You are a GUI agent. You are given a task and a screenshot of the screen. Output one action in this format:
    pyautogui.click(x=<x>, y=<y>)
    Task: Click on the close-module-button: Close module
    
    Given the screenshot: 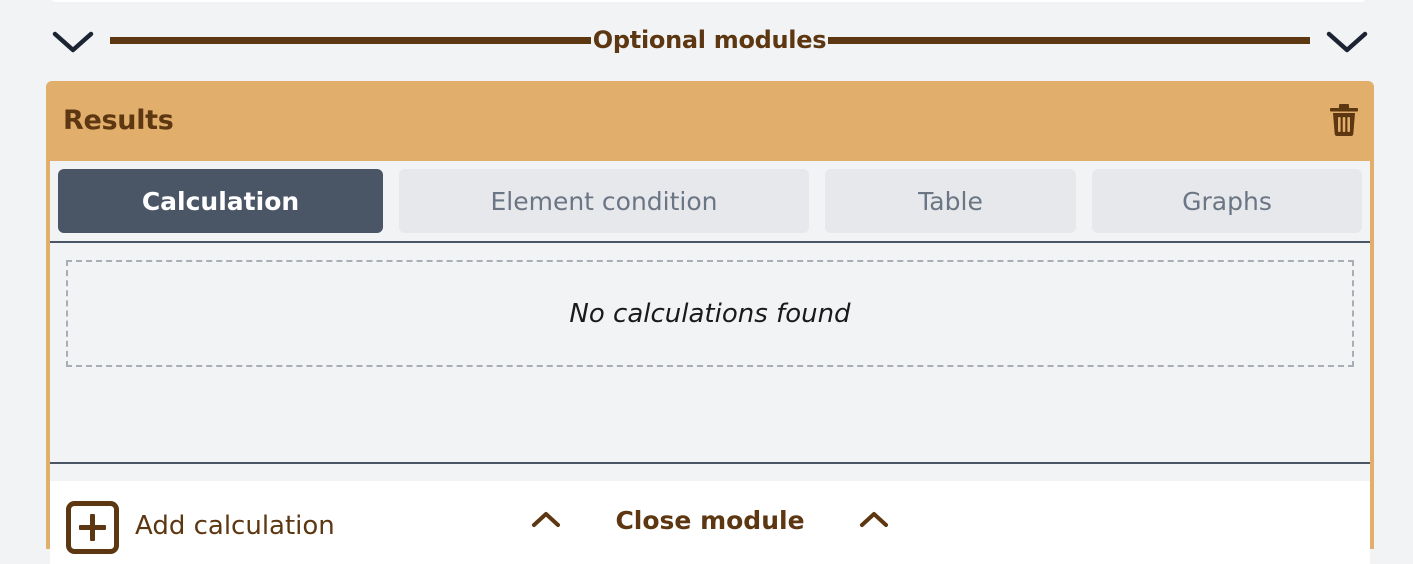 What is the action you would take?
    pyautogui.click(x=710, y=521)
    